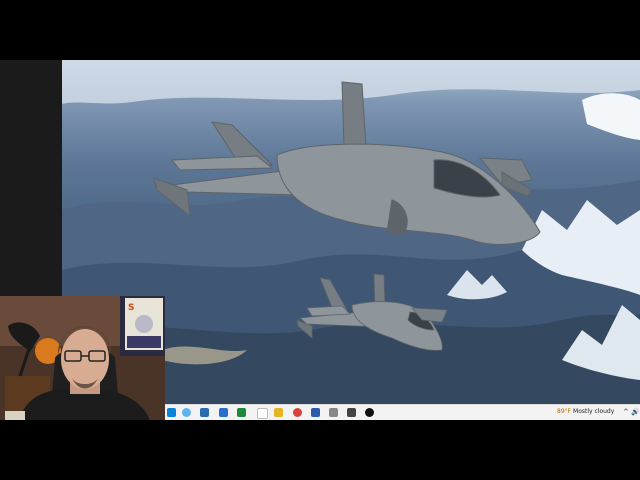 The height and width of the screenshot is (480, 640). Describe the element at coordinates (204, 412) in the screenshot. I see `task-view-icon` at that location.